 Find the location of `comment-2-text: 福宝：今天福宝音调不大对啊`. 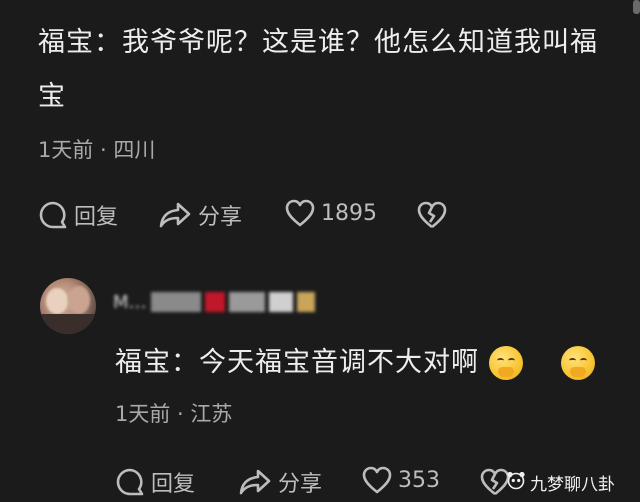

comment-2-text: 福宝：今天福宝音调不大对啊 is located at coordinates (355, 363).